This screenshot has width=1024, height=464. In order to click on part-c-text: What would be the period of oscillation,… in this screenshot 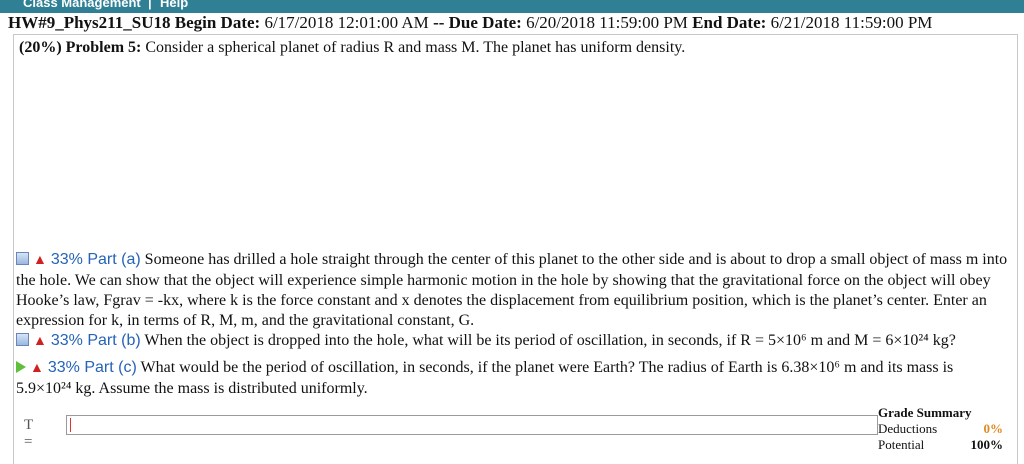, I will do `click(485, 378)`.